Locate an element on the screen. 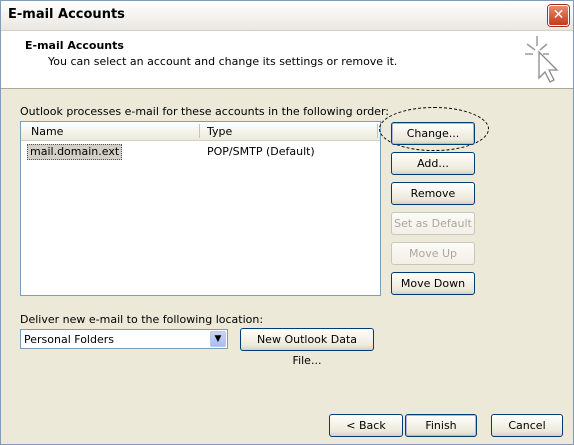  set-as-default-button: Set as Default is located at coordinates (433, 223).